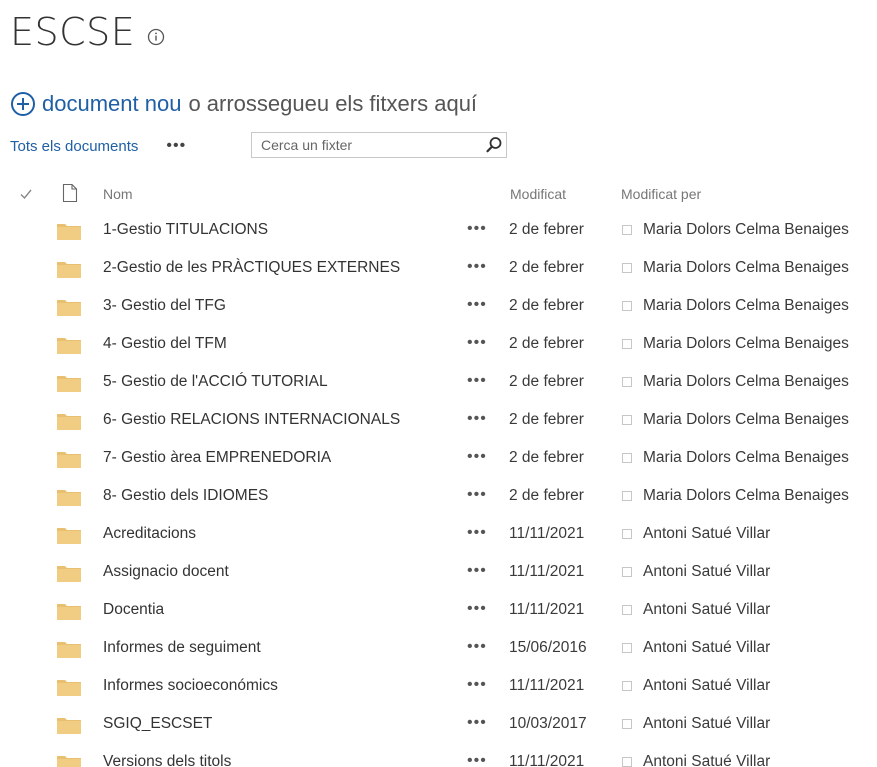  I want to click on new-document-link: document nou, so click(111, 104).